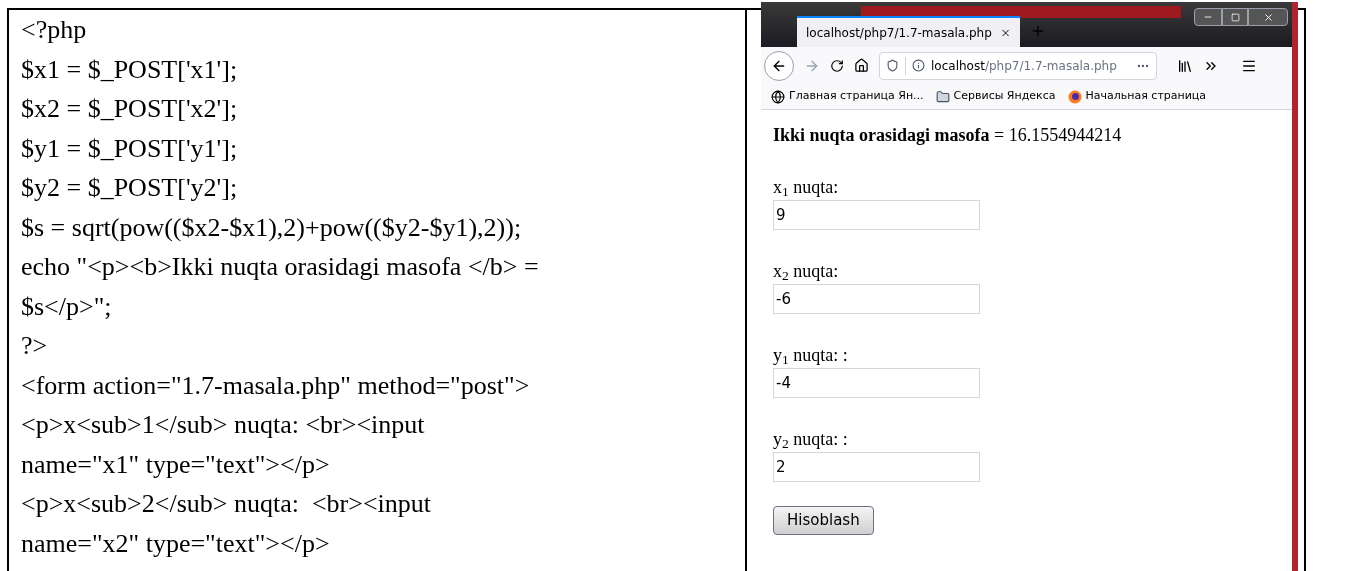  I want to click on code-line: $s</p>";, so click(66, 306).